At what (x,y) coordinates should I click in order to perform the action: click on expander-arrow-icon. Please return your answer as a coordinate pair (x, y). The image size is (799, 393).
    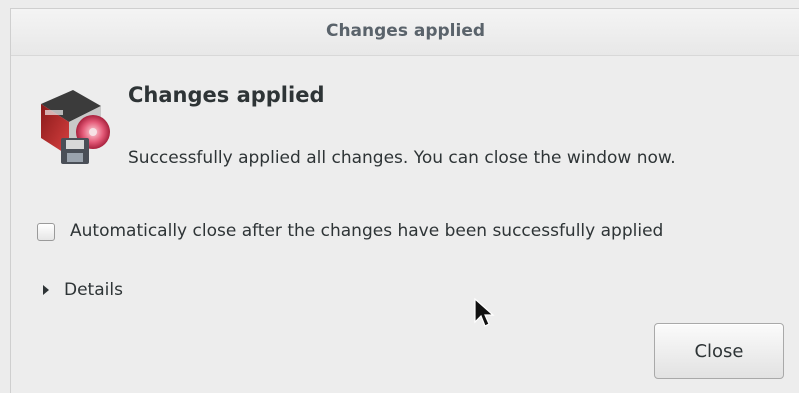
    Looking at the image, I should click on (46, 290).